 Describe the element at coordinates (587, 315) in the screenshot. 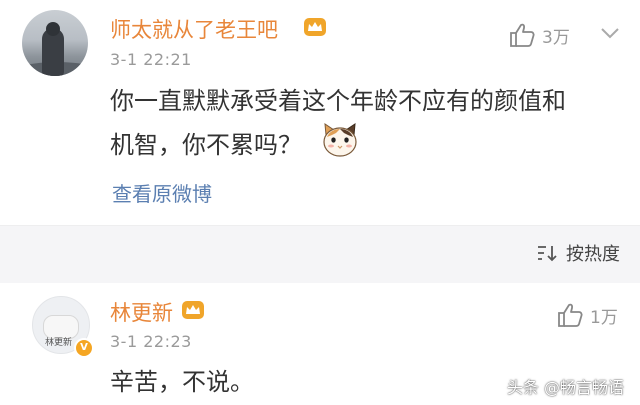

I see `like-button: 1万` at that location.